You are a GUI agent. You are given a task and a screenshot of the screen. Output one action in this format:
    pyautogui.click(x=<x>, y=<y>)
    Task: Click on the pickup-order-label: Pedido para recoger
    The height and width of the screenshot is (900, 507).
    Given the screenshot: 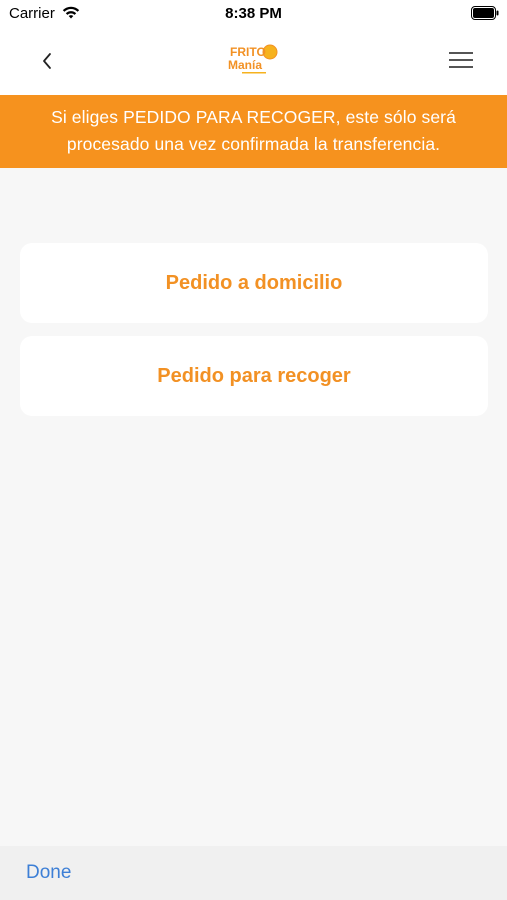 What is the action you would take?
    pyautogui.click(x=254, y=375)
    